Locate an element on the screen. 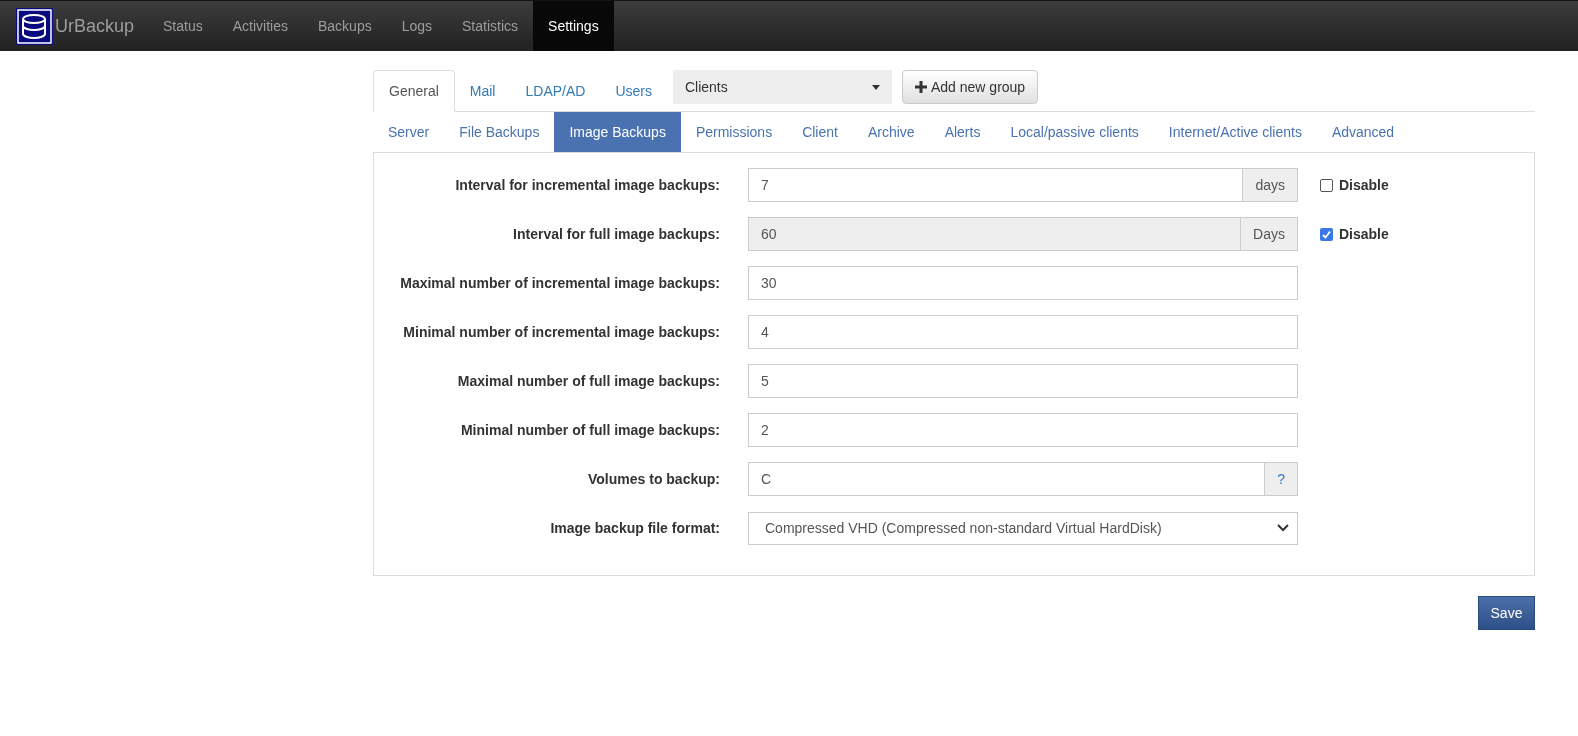  number-input: 2 is located at coordinates (1023, 430).